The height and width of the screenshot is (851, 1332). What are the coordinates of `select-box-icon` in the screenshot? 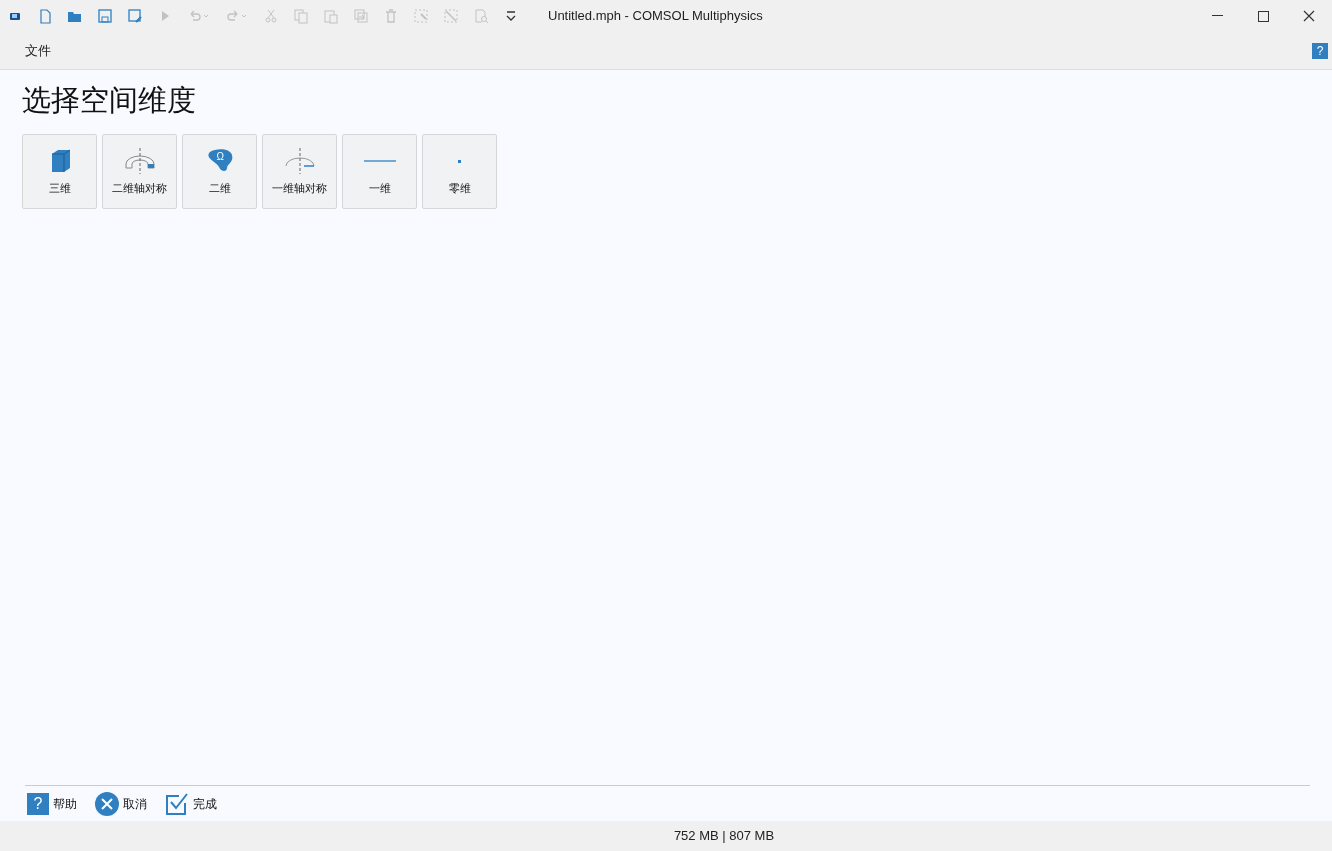 It's located at (421, 16).